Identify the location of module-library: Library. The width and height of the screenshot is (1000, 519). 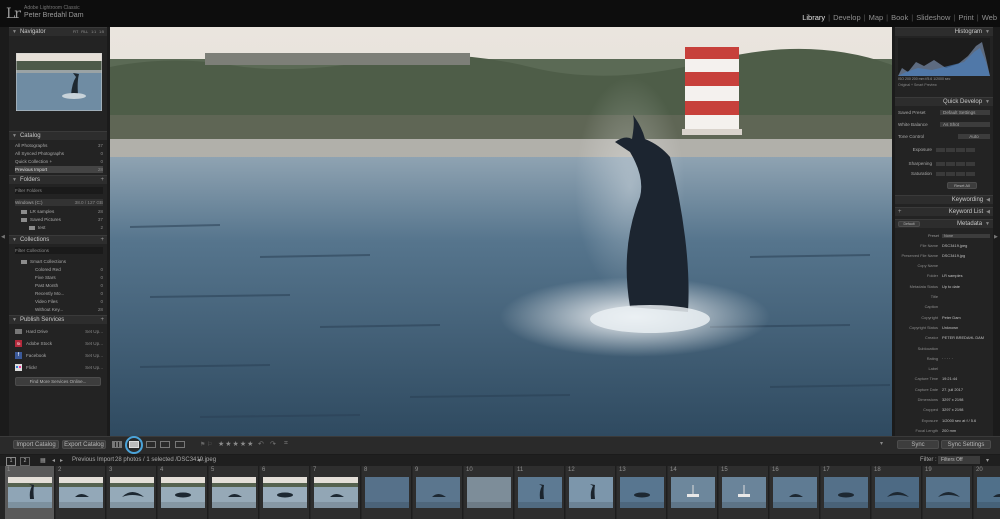
(813, 17).